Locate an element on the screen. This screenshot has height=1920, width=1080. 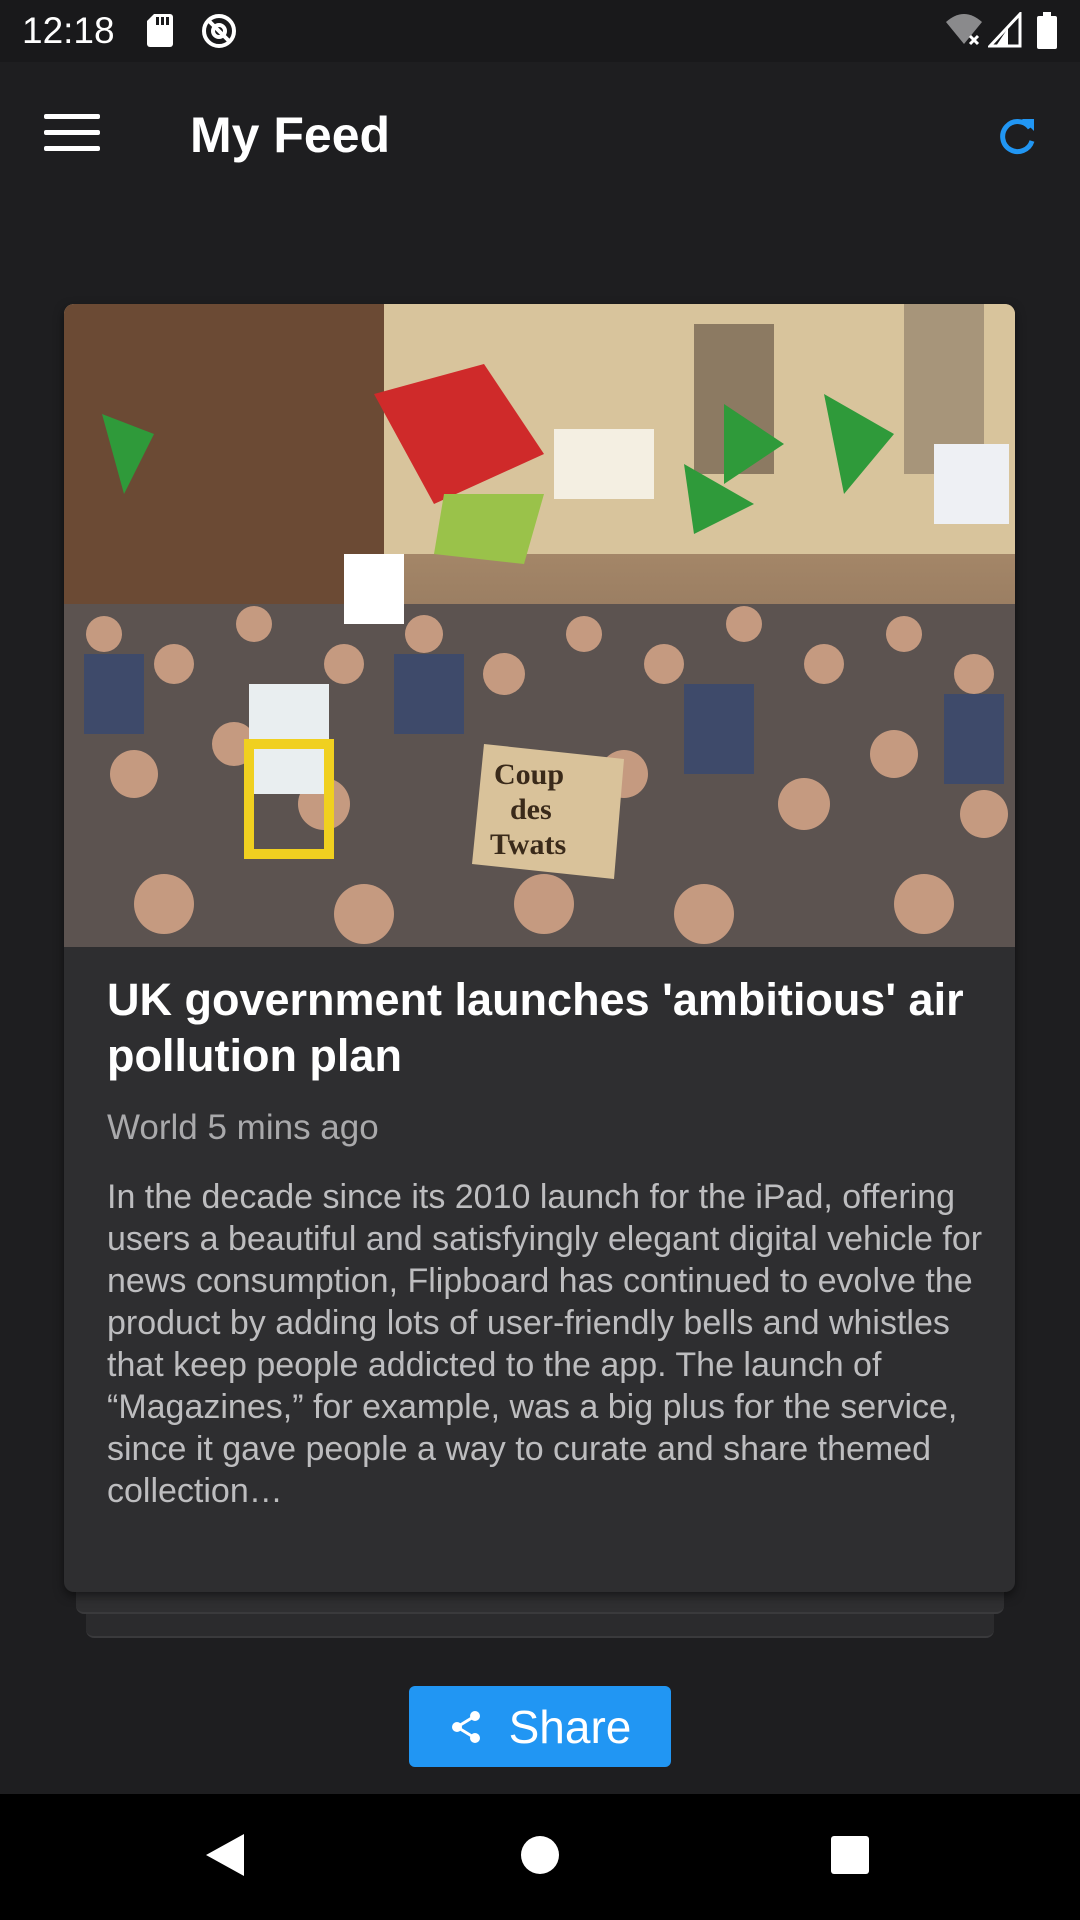
at-sign-icon is located at coordinates (219, 31).